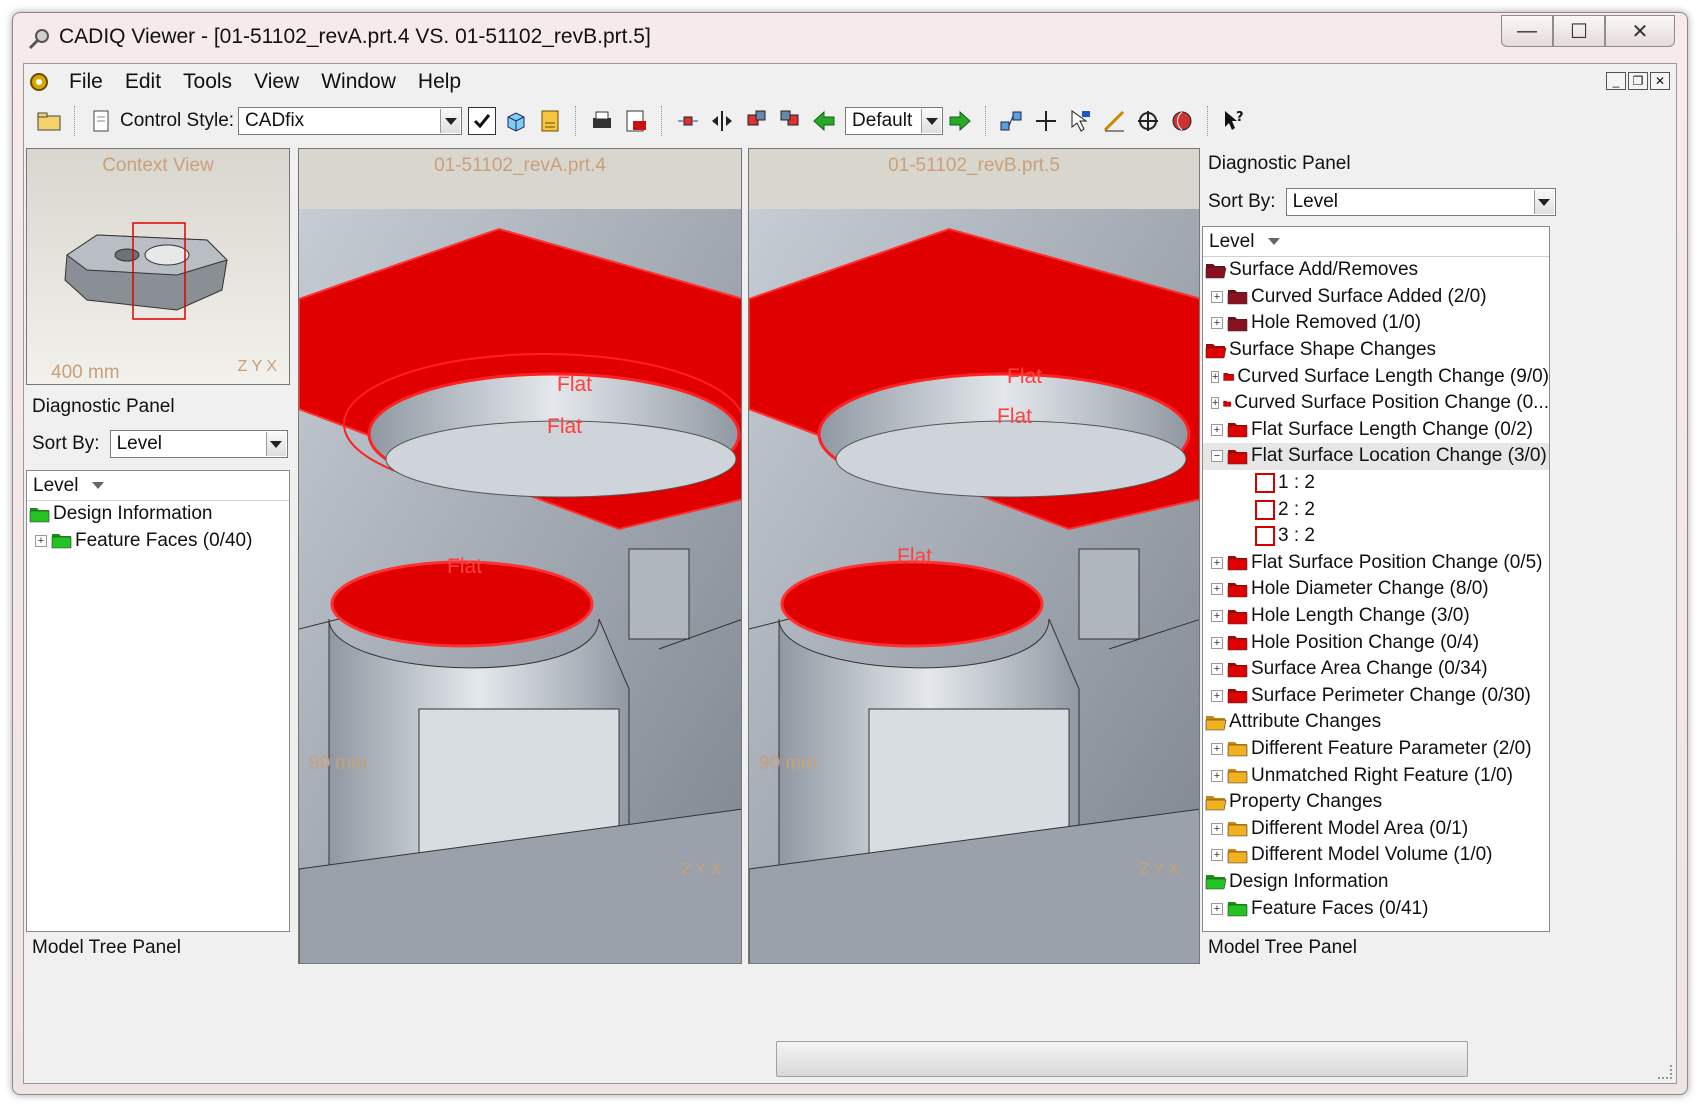 The width and height of the screenshot is (1701, 1107). I want to click on cube-view-icon, so click(516, 121).